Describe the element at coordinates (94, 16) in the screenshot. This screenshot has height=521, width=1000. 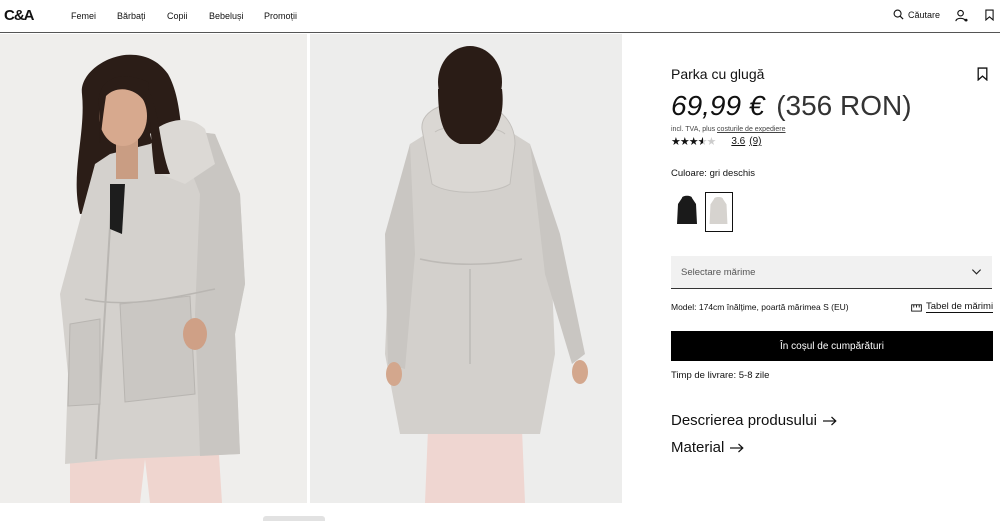
I see `nav-item-femei: Femei` at that location.